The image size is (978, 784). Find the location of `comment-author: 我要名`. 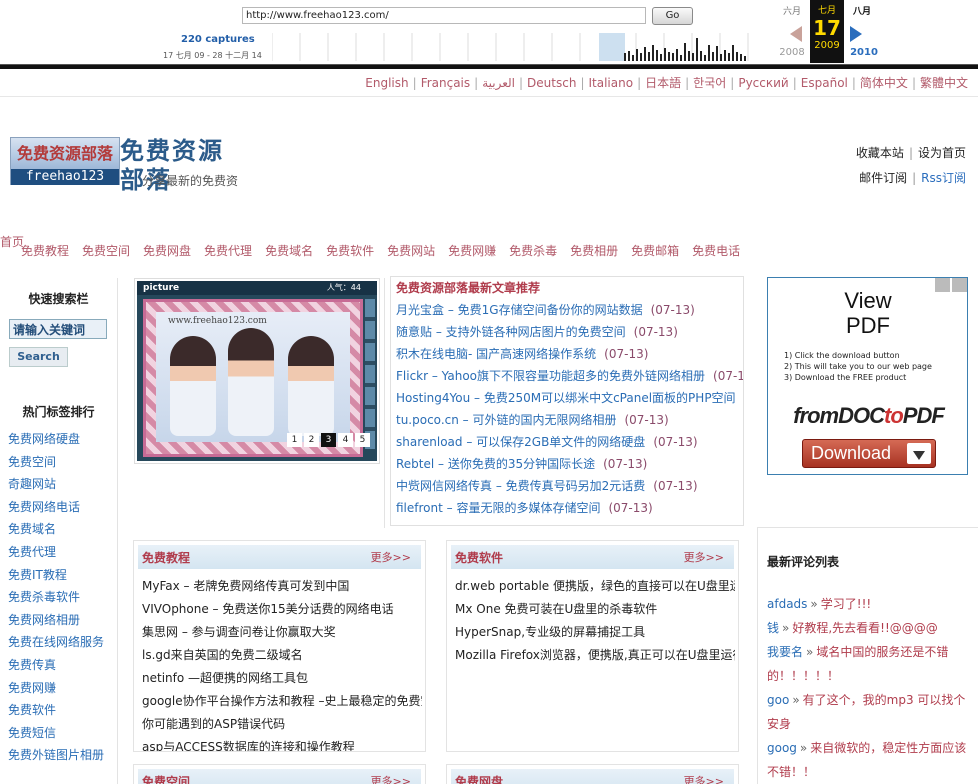

comment-author: 我要名 is located at coordinates (785, 652).